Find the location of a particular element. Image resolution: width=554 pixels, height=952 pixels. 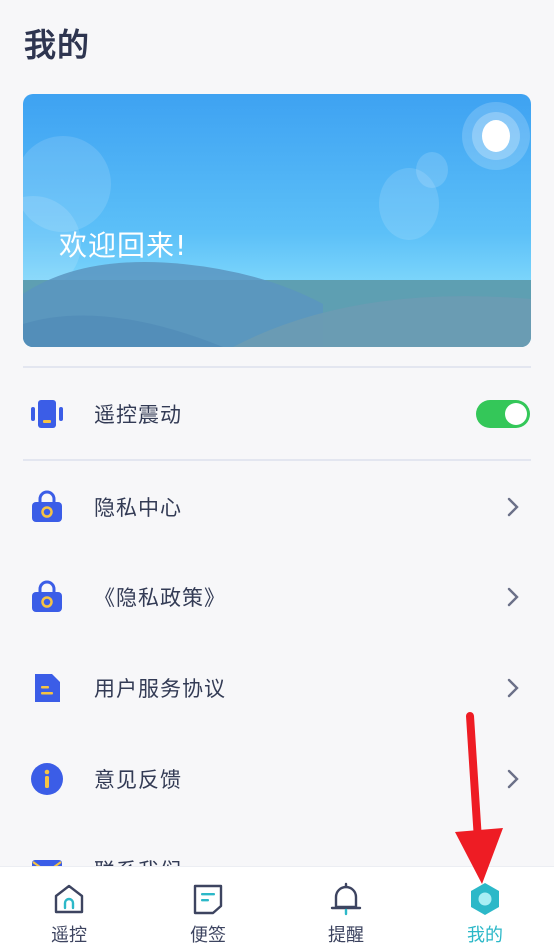

tab-reminders: 提醒 is located at coordinates (346, 909).